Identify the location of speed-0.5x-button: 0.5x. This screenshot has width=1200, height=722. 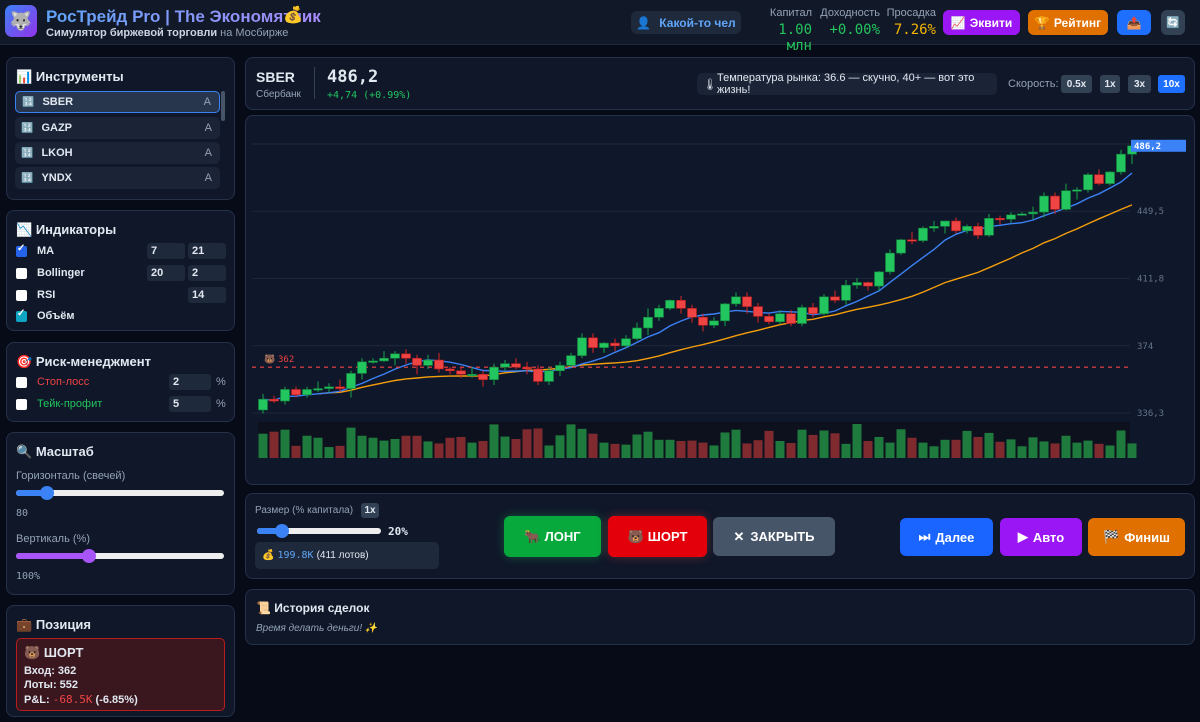
(1076, 84).